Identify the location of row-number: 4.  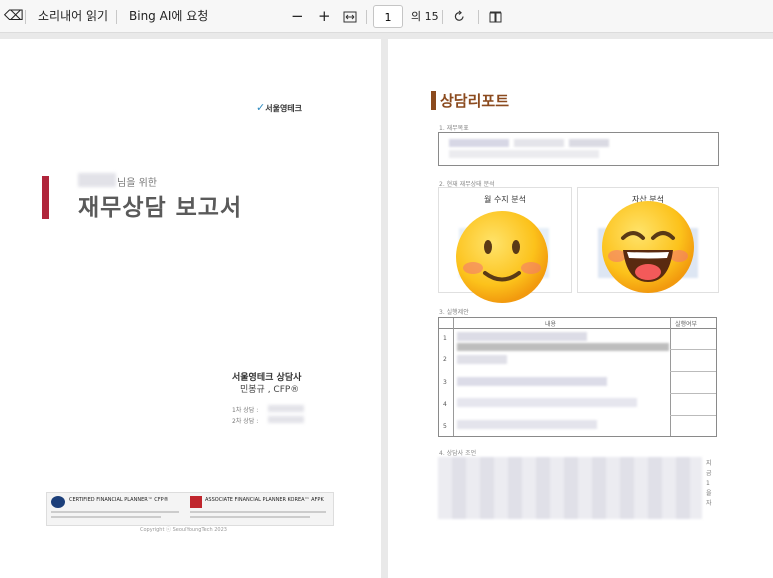
(445, 404).